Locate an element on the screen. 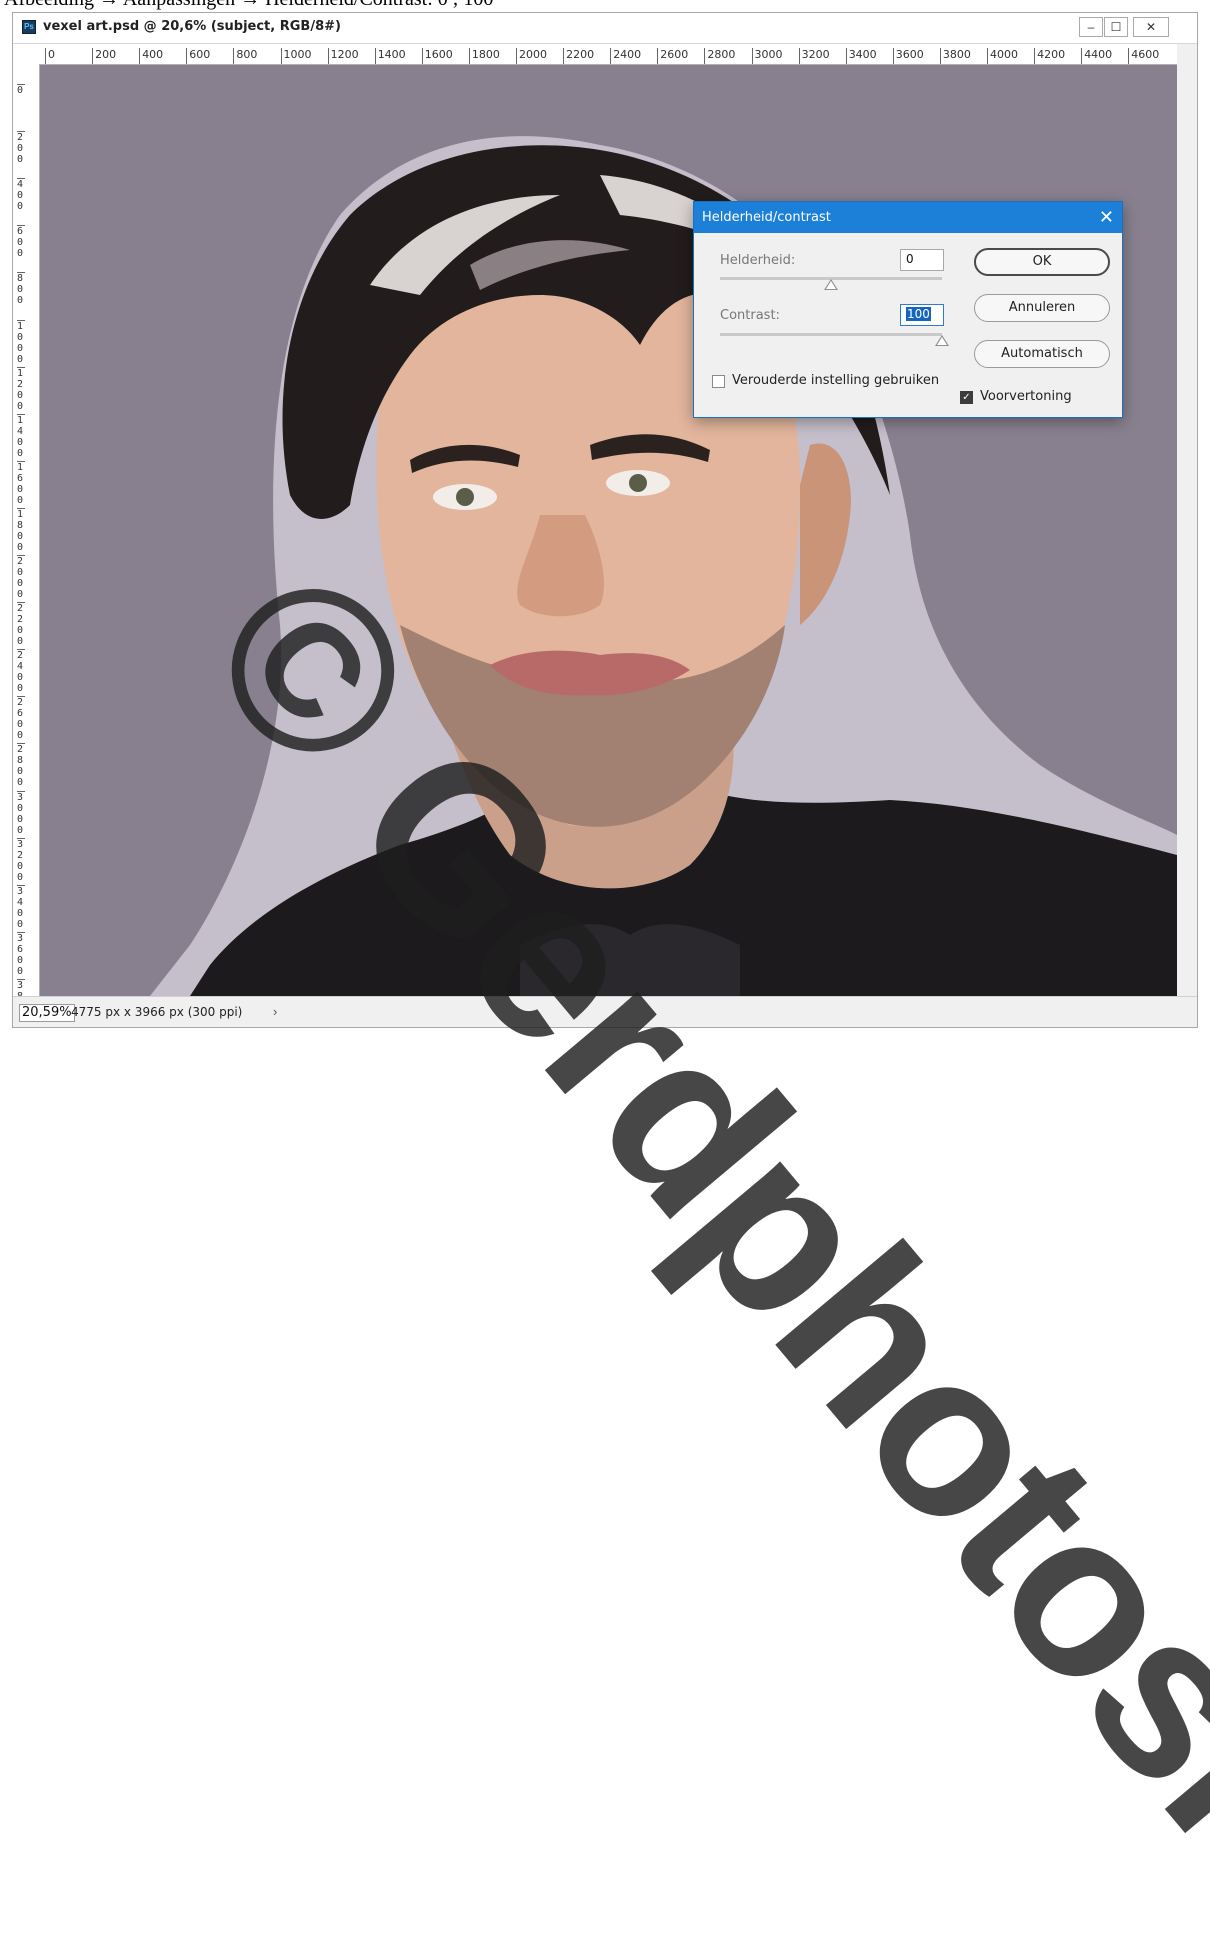 The image size is (1210, 1935). brightness-slider-thumb is located at coordinates (831, 284).